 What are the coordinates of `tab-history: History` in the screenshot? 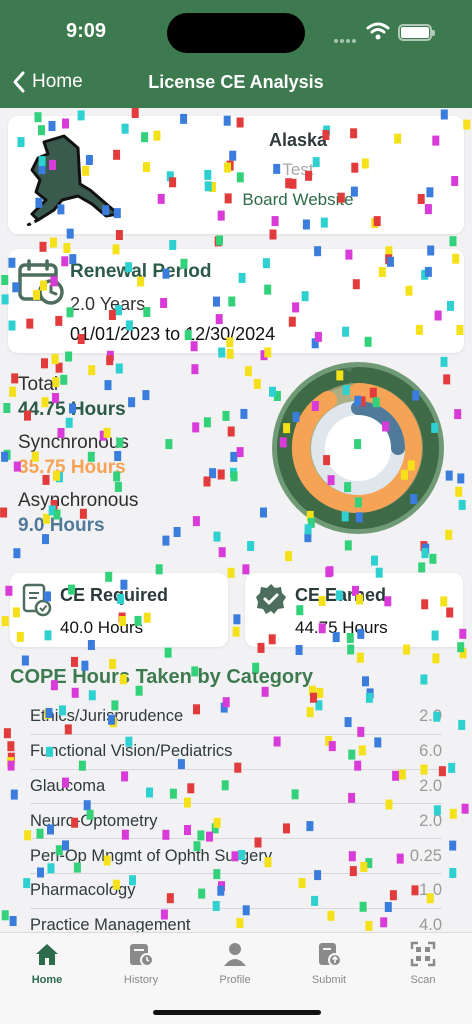 It's located at (141, 963).